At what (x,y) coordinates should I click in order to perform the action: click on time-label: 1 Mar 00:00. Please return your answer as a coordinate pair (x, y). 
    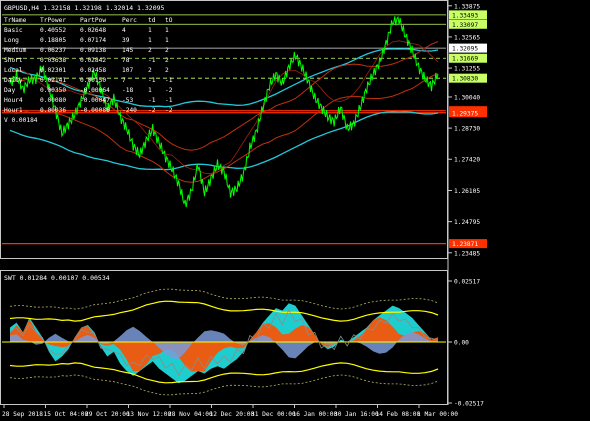
    Looking at the image, I should click on (437, 414).